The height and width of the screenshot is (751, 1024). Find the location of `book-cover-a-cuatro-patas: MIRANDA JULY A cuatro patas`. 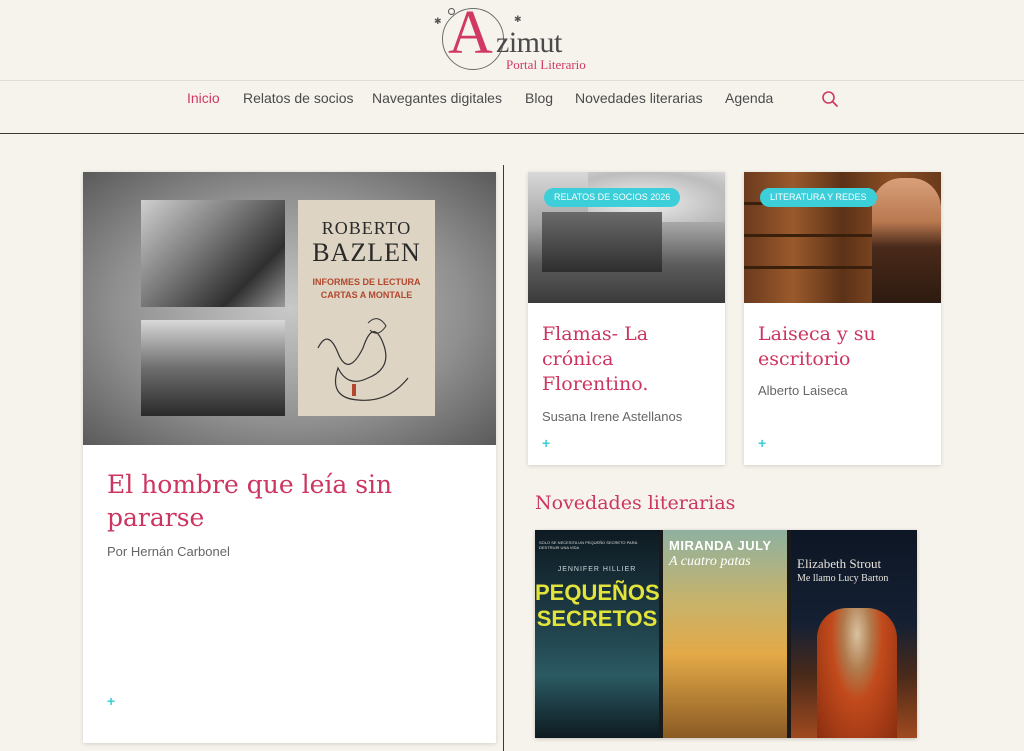

book-cover-a-cuatro-patas: MIRANDA JULY A cuatro patas is located at coordinates (725, 634).